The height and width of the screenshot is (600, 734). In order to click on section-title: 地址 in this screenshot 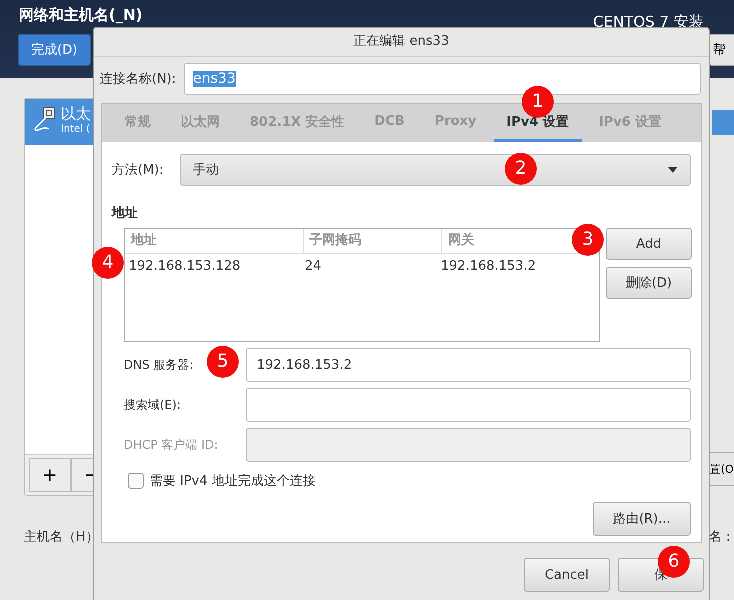, I will do `click(125, 213)`.